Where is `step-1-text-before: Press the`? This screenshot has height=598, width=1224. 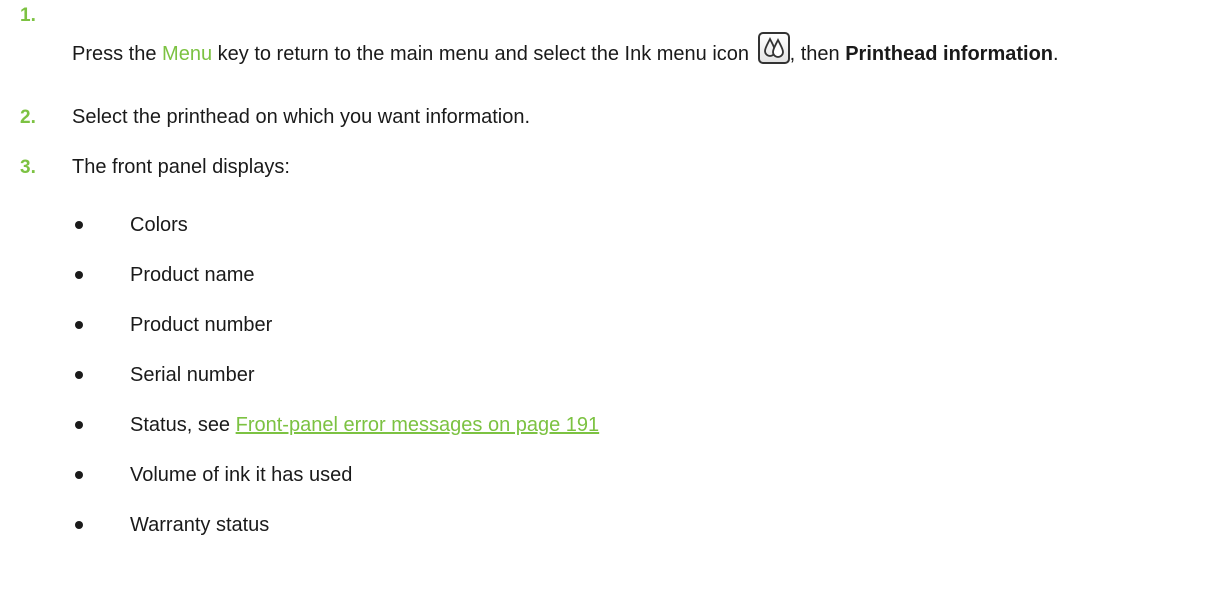
step-1-text-before: Press the is located at coordinates (117, 54).